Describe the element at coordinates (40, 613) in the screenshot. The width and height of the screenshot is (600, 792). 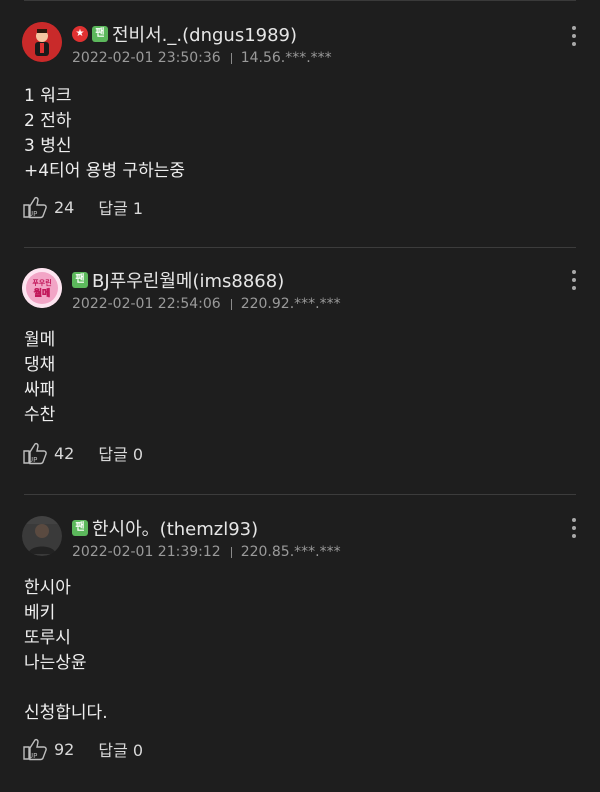
I see `comment-line: 베키` at that location.